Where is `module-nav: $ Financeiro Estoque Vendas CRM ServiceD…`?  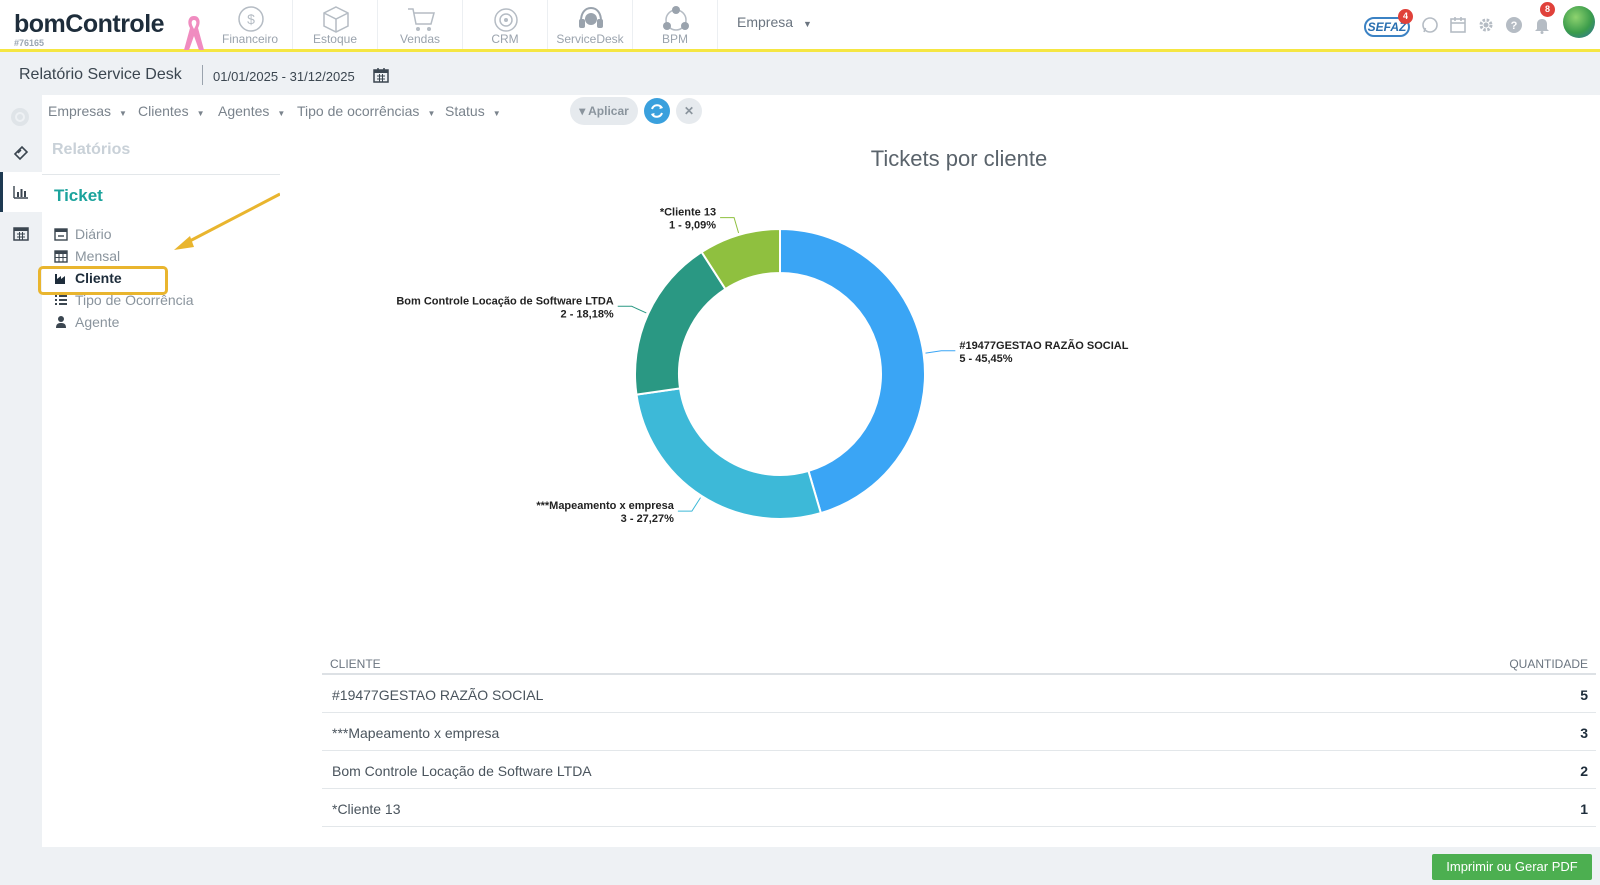
module-nav: $ Financeiro Estoque Vendas CRM ServiceD… is located at coordinates (463, 26).